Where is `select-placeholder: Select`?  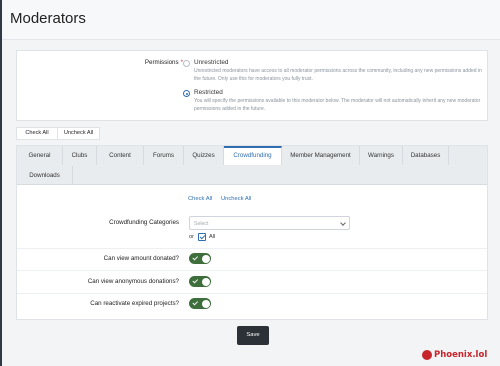 select-placeholder: Select is located at coordinates (201, 223).